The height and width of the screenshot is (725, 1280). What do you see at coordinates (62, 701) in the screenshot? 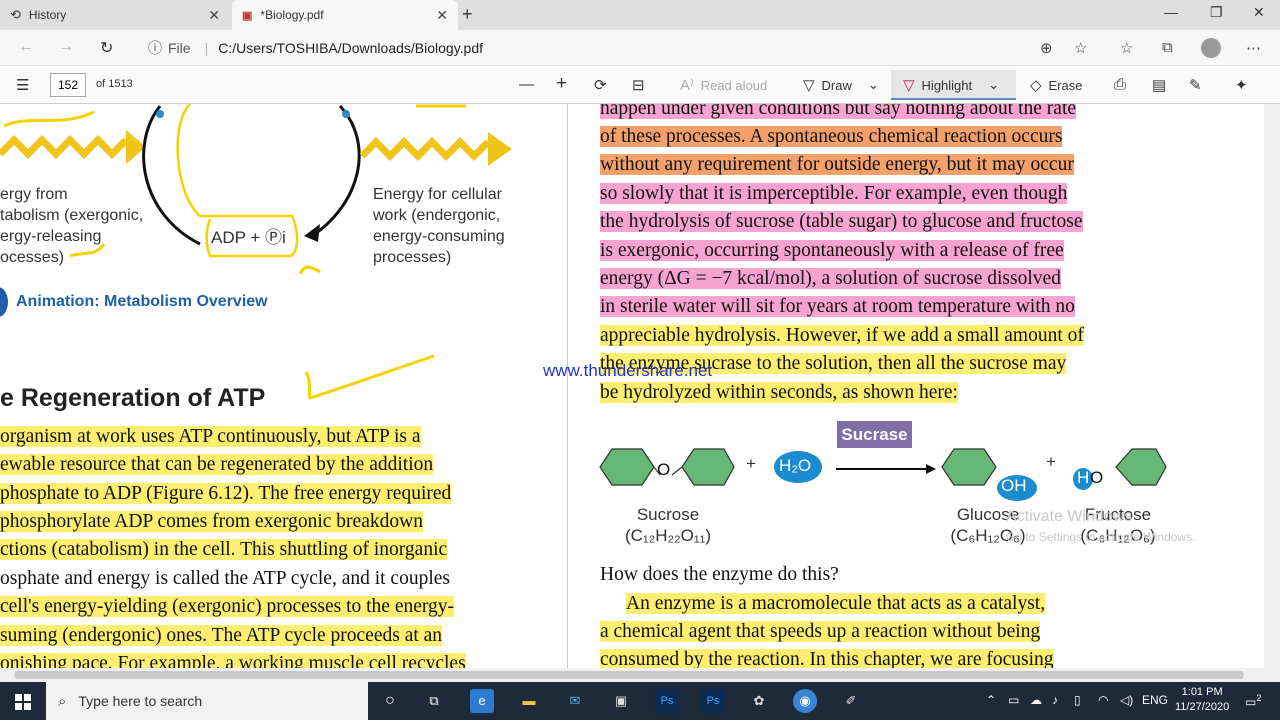
I see `search-icon: ⌕` at bounding box center [62, 701].